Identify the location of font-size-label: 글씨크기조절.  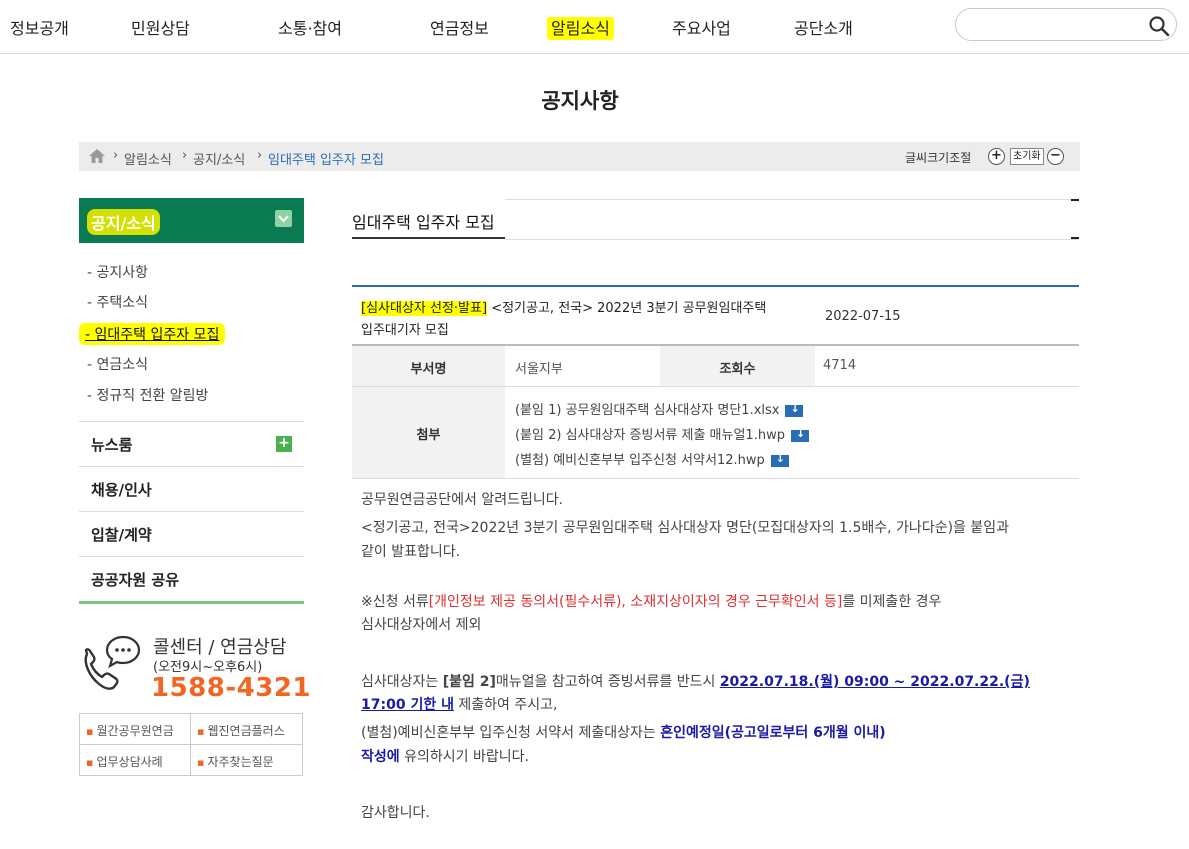
(938, 158).